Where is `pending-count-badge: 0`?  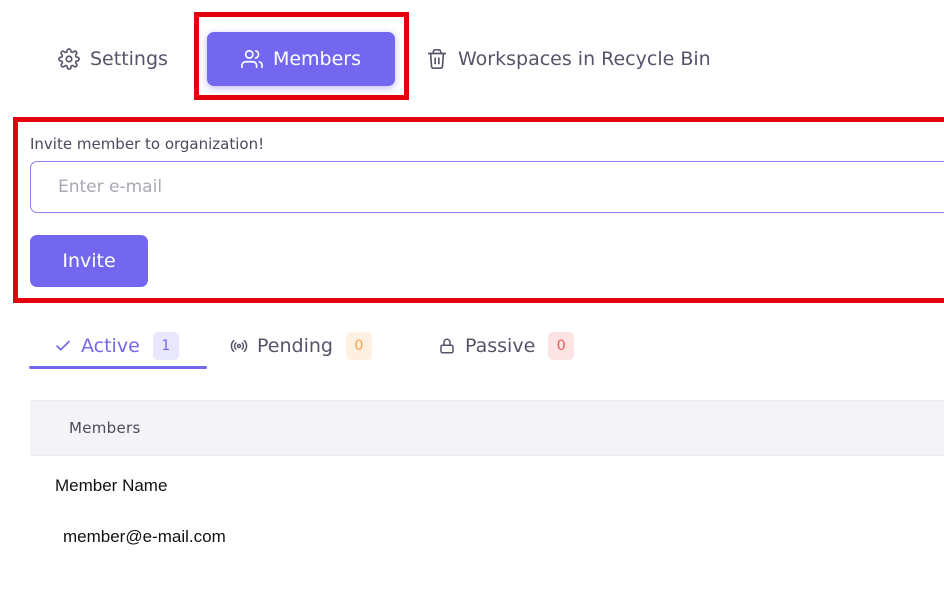 pending-count-badge: 0 is located at coordinates (358, 346).